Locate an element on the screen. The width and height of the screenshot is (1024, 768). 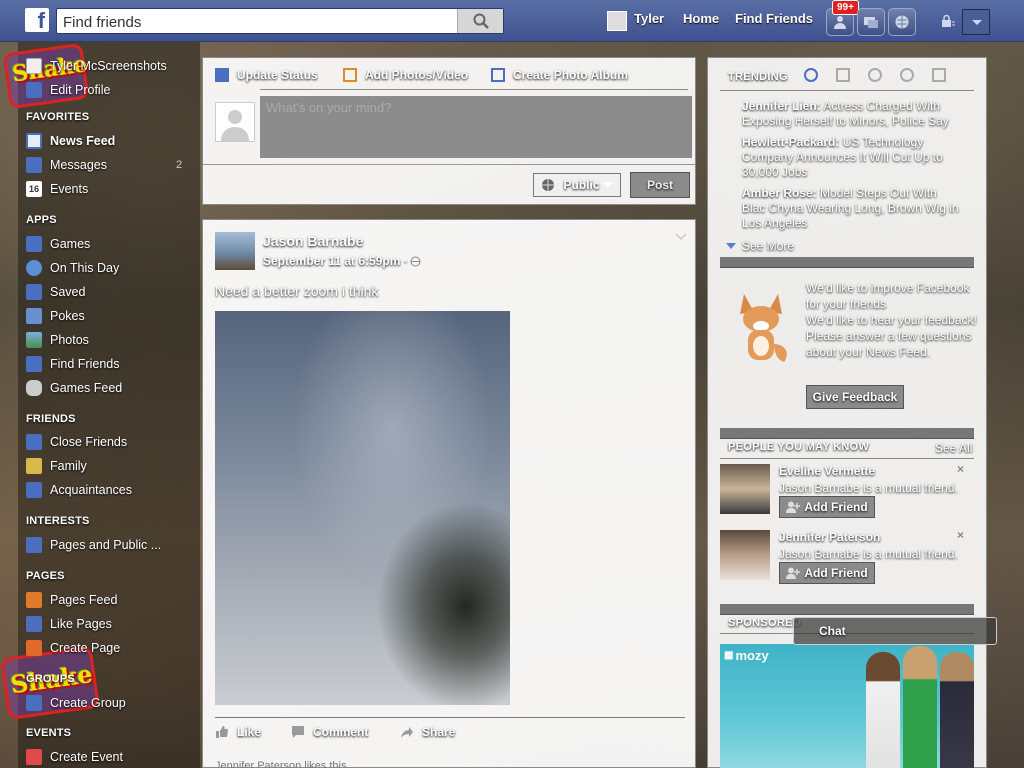
sidebar-item-close-friends: Close Friends is located at coordinates (76, 442).